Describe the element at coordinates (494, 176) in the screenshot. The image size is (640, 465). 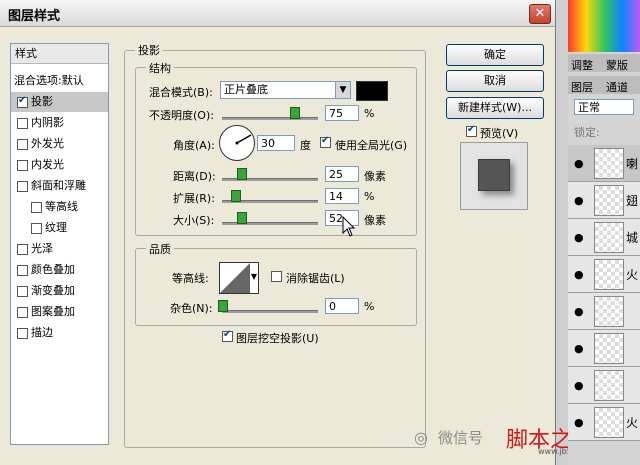
I see `style-preview-box` at that location.